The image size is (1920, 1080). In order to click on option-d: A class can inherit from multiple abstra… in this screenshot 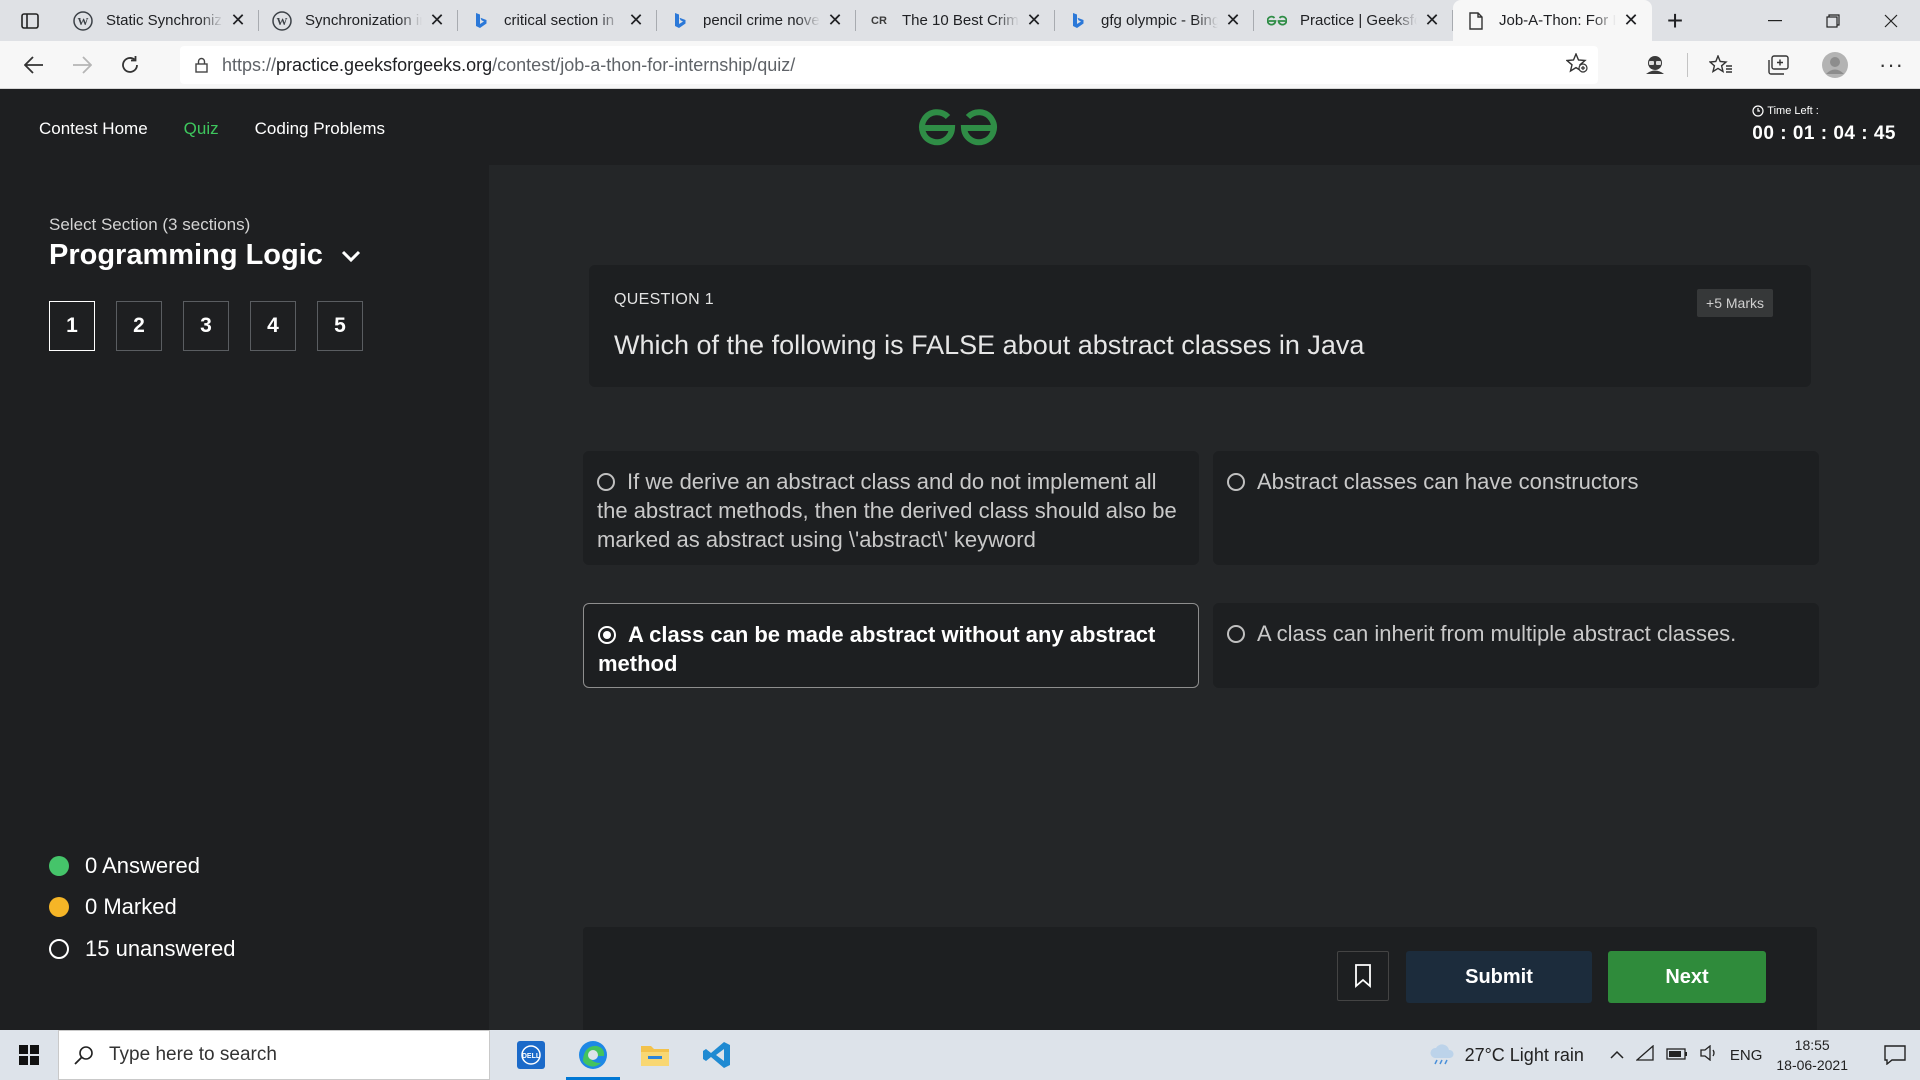, I will do `click(1516, 645)`.